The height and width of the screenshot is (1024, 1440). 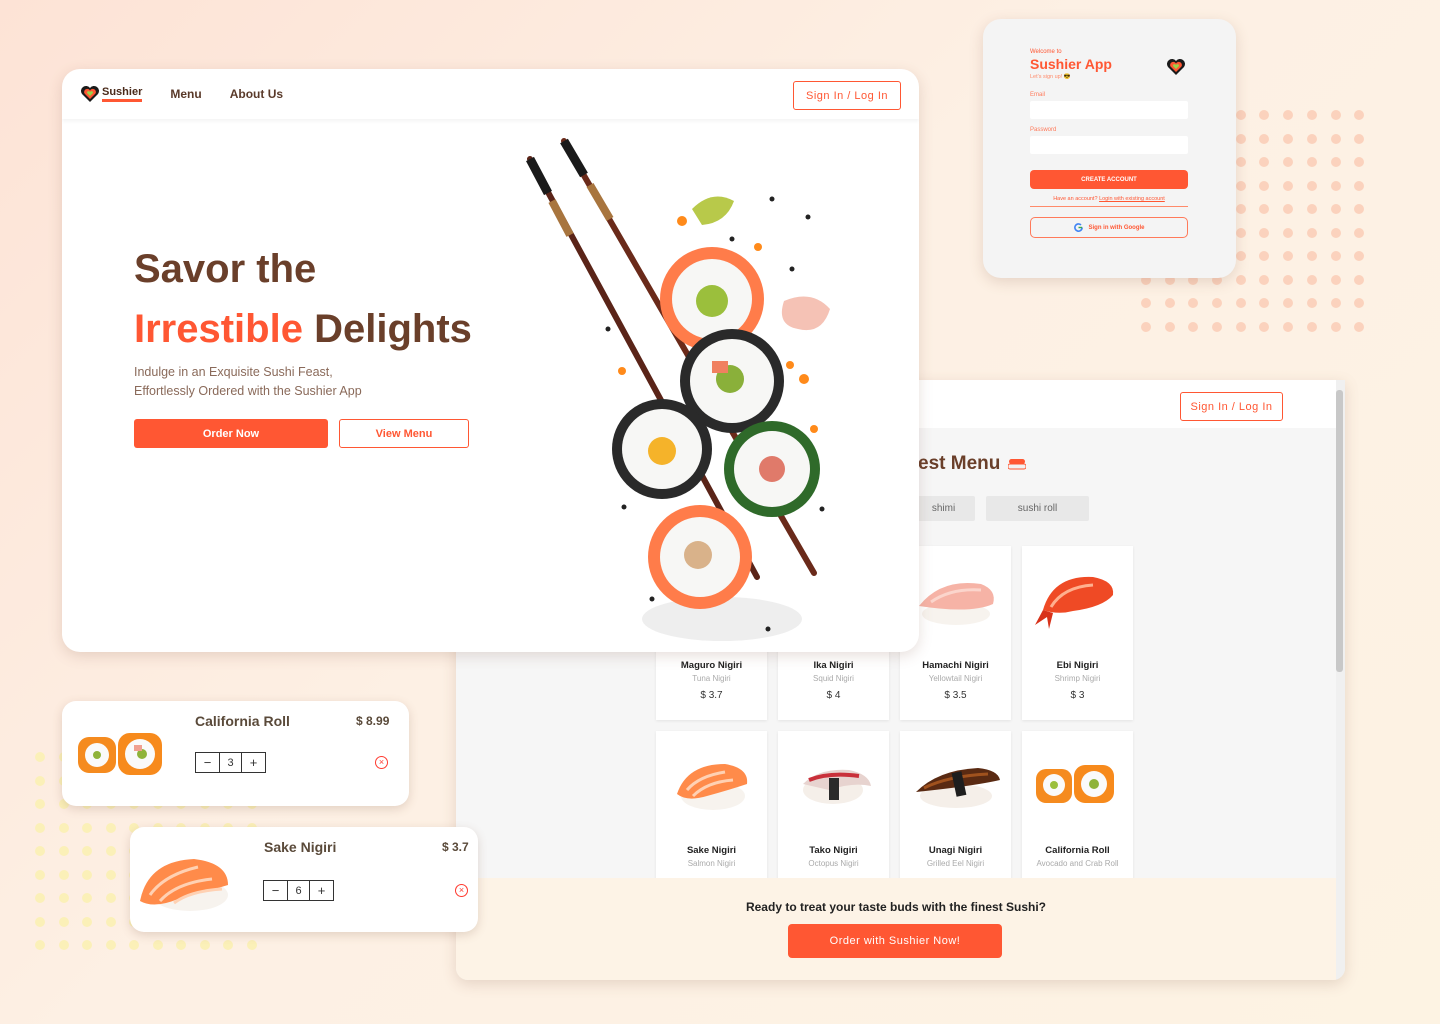 I want to click on food-card-sake: Sake Nigiri Salmon Nigiri, so click(x=711, y=806).